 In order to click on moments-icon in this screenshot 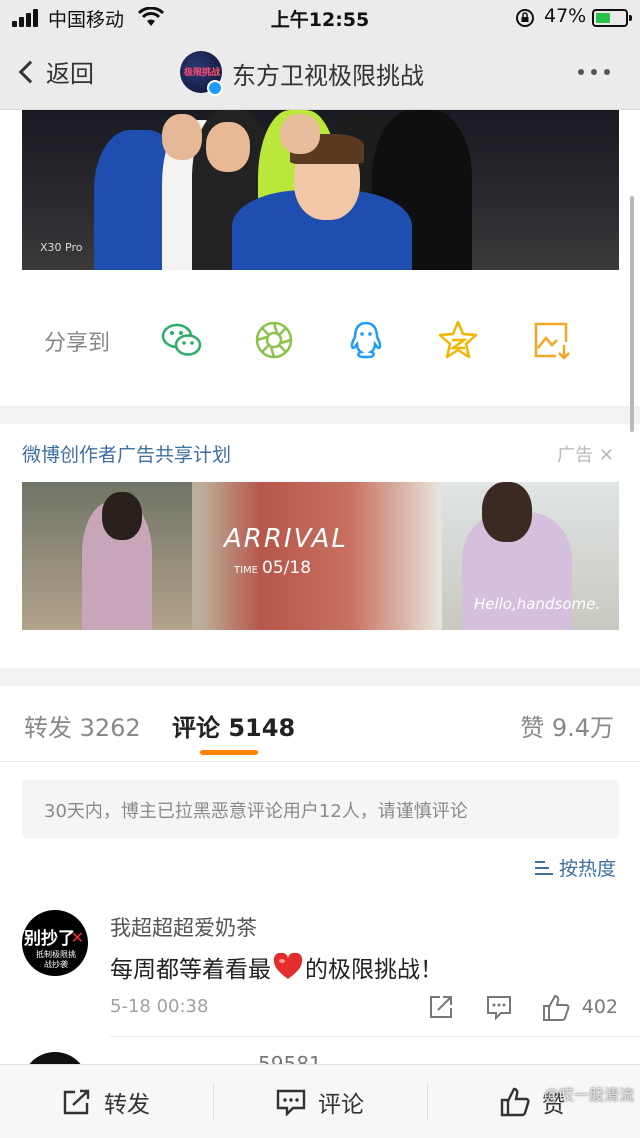, I will do `click(274, 340)`.